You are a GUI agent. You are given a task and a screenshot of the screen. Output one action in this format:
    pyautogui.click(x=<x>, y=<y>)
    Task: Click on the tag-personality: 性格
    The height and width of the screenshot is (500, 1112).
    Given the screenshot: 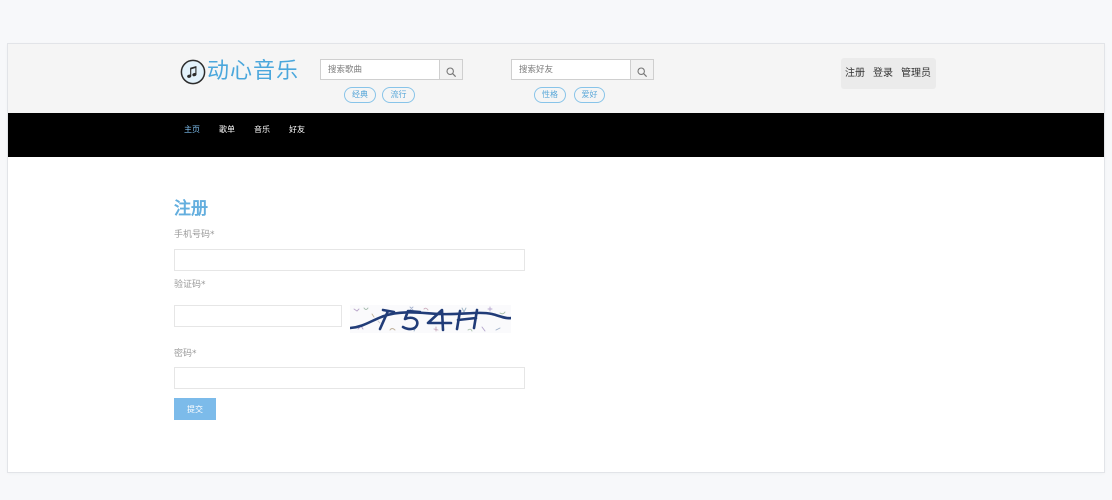 What is the action you would take?
    pyautogui.click(x=550, y=95)
    